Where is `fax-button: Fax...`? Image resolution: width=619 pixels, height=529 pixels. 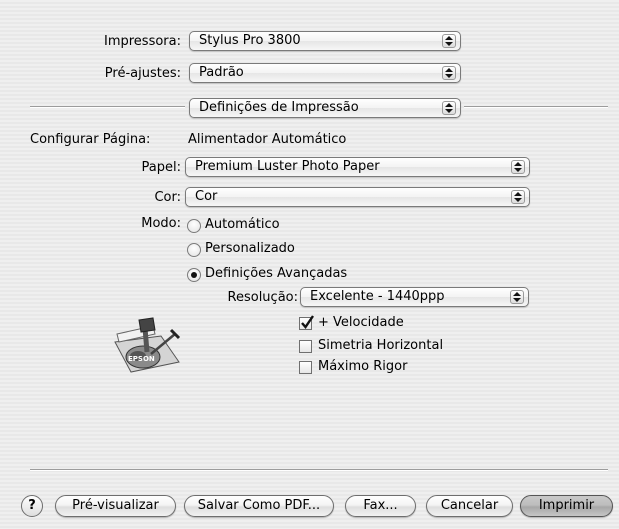 fax-button: Fax... is located at coordinates (380, 506).